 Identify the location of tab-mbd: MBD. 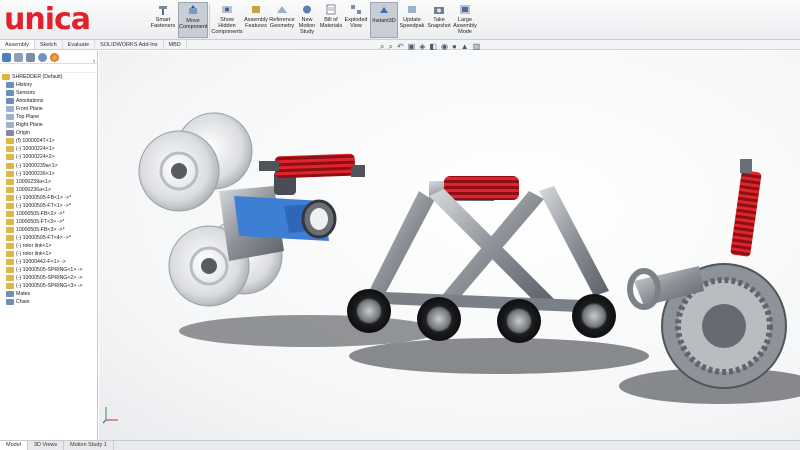
(175, 44).